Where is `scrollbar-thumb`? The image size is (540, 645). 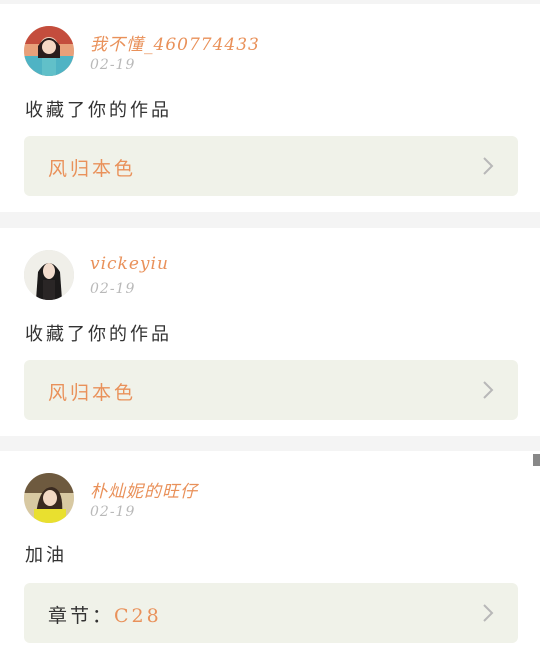
scrollbar-thumb is located at coordinates (535, 460).